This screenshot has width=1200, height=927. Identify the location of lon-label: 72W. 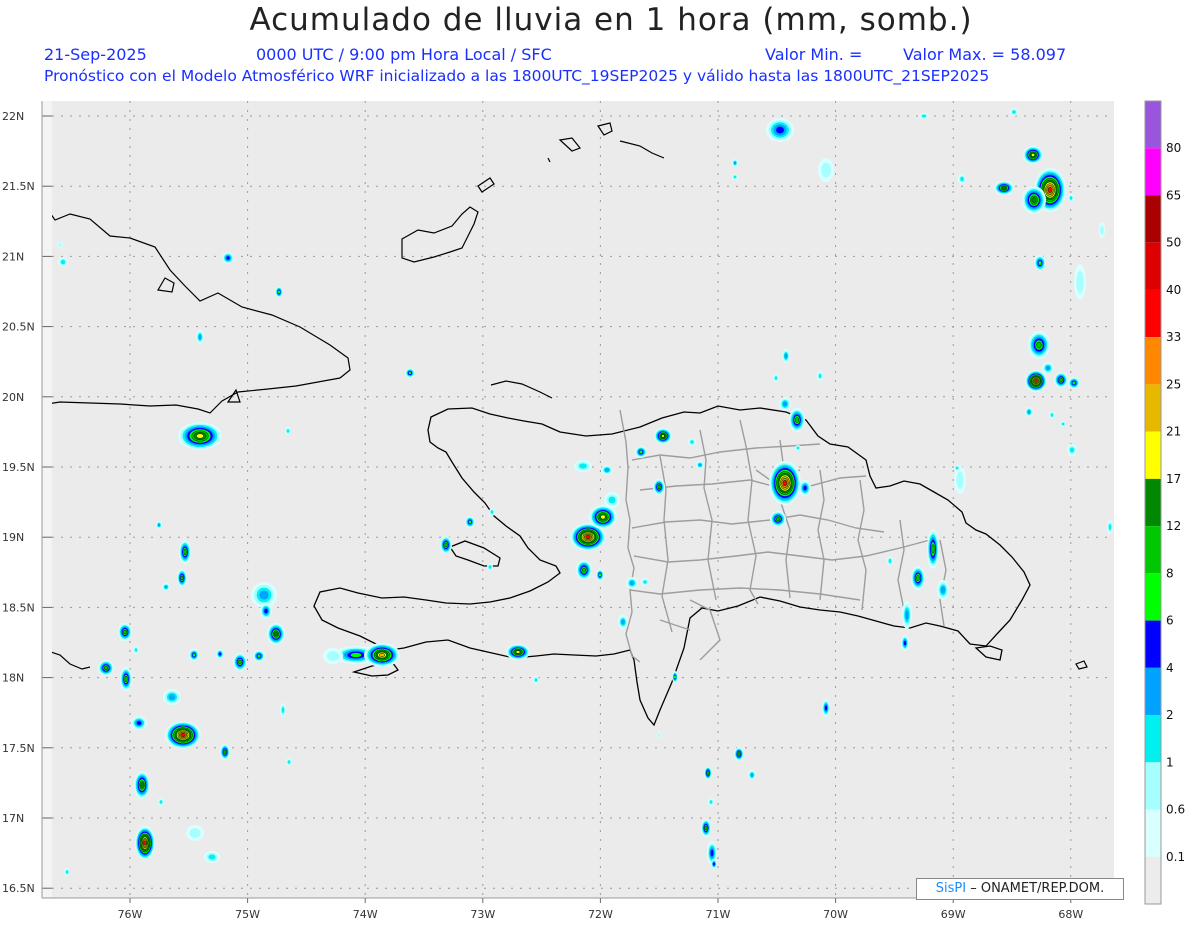
(600, 914).